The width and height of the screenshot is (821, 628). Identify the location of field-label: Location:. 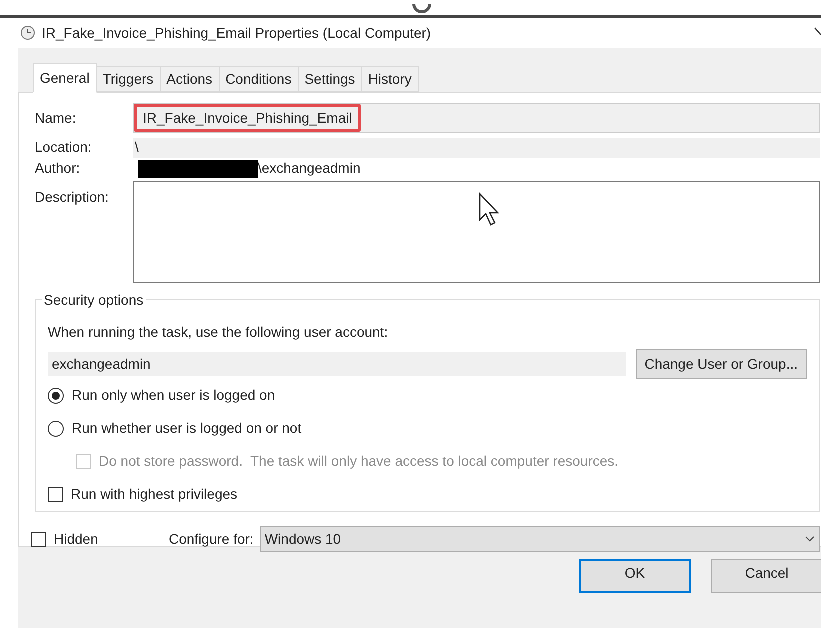
(64, 147).